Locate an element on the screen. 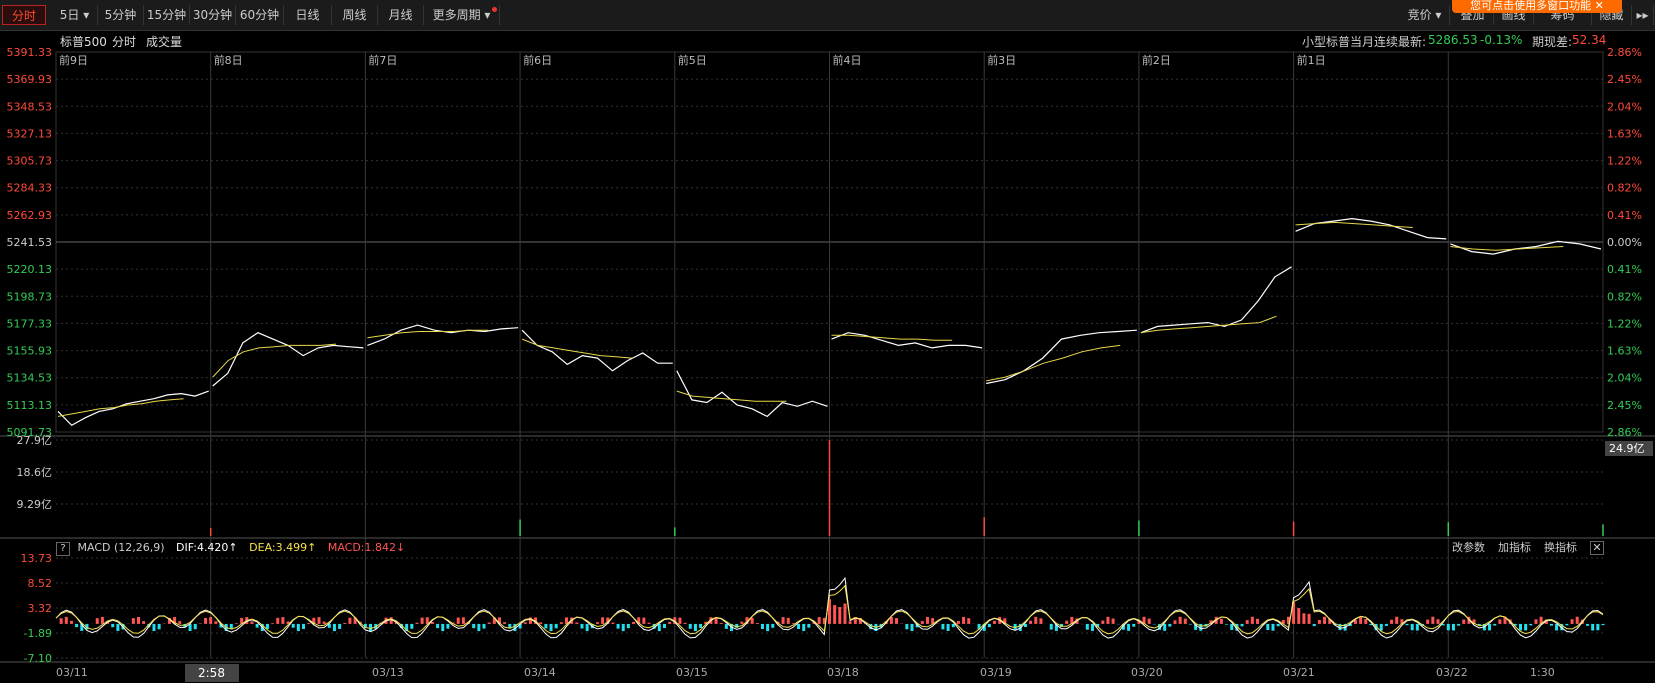 The width and height of the screenshot is (1655, 683). tab-more-periods-label: 更多周期 ▾ is located at coordinates (461, 15).